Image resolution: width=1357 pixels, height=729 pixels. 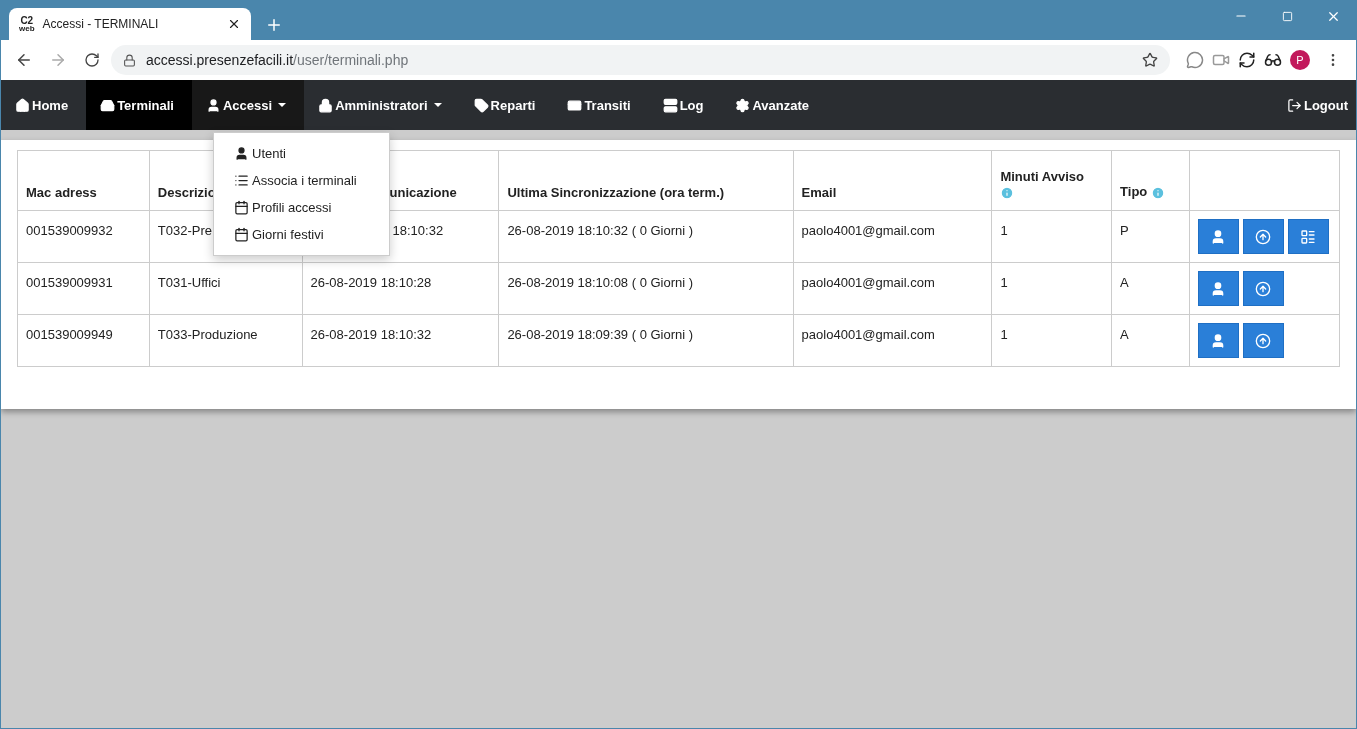 What do you see at coordinates (1300, 60) in the screenshot?
I see `profile-avatar: P` at bounding box center [1300, 60].